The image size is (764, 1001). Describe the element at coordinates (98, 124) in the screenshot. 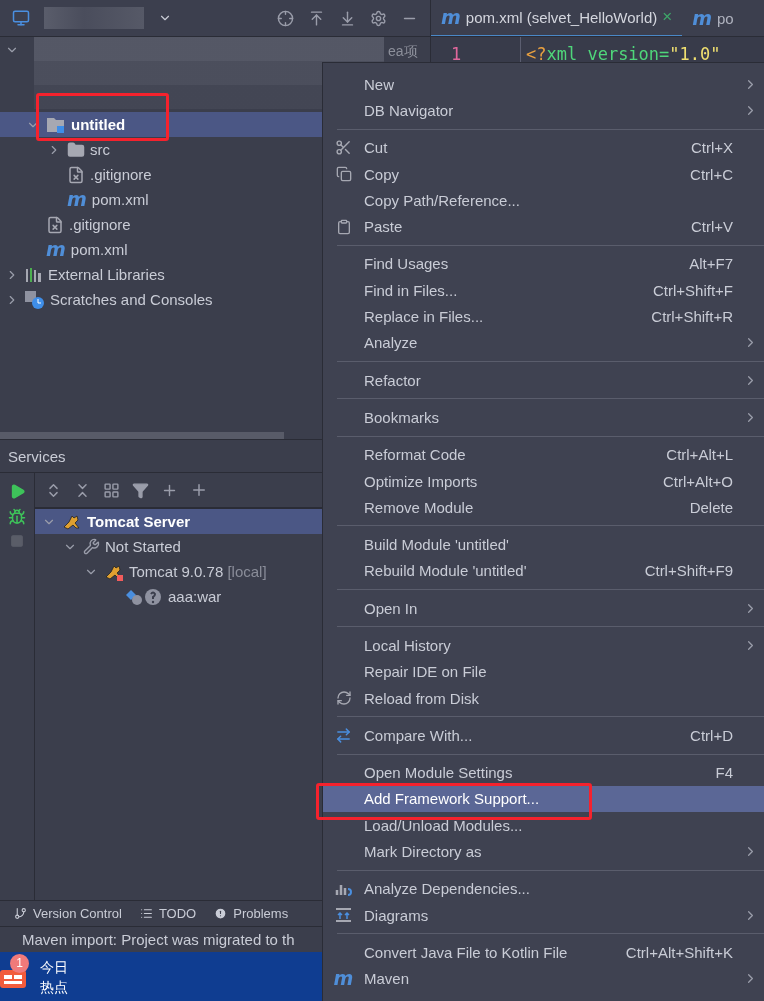

I see `tree-item: untitled` at that location.